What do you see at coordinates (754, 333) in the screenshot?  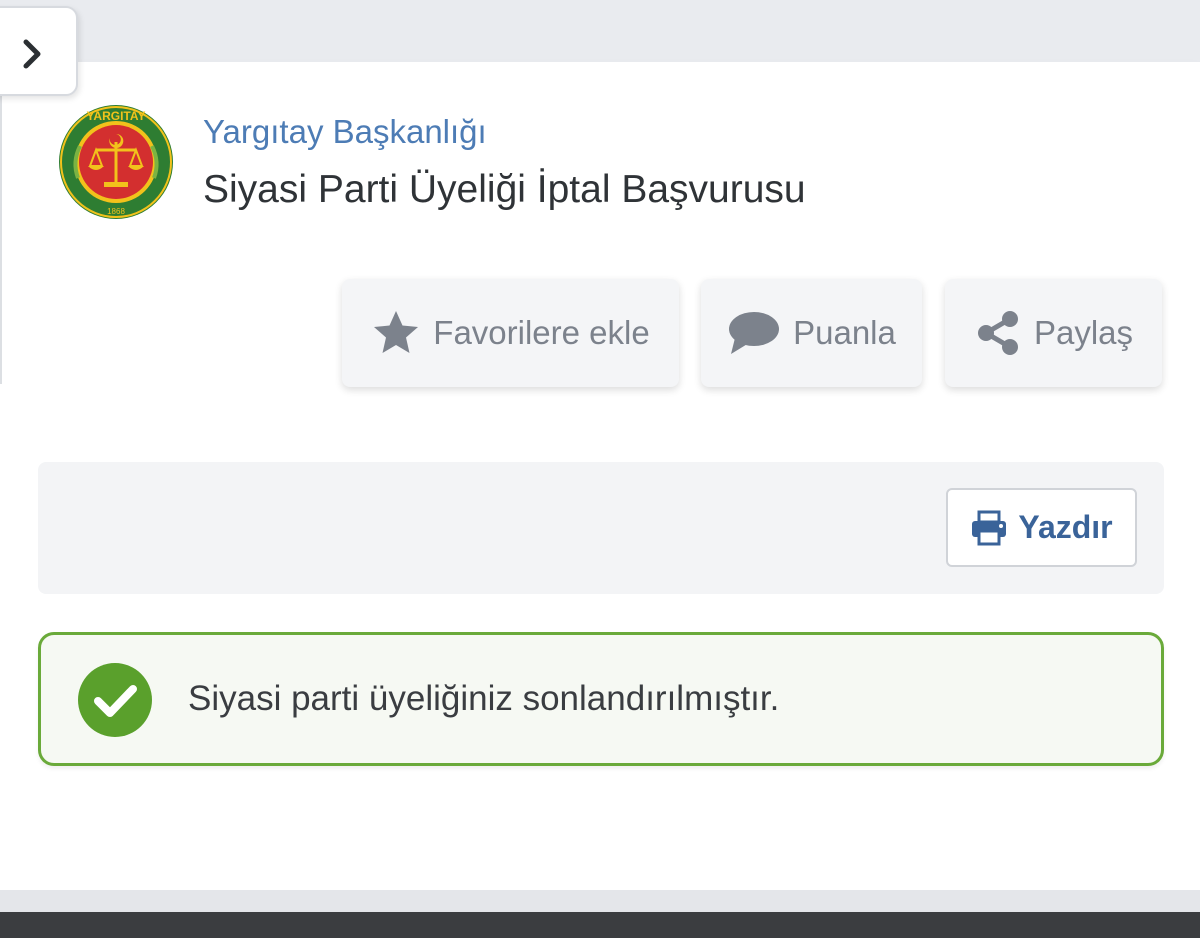 I see `speech-bubble-icon` at bounding box center [754, 333].